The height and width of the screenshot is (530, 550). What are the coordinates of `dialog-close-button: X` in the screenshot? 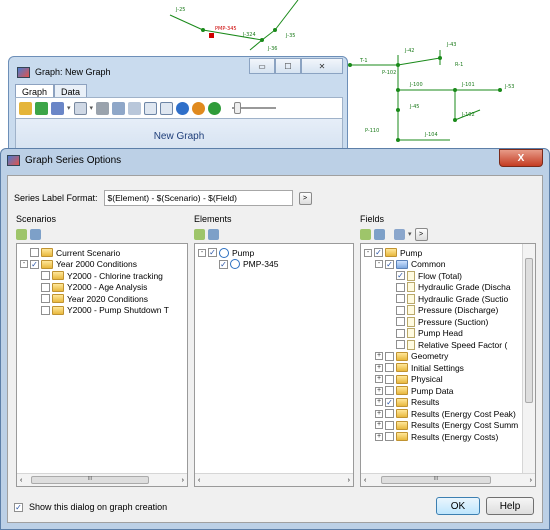 It's located at (521, 158).